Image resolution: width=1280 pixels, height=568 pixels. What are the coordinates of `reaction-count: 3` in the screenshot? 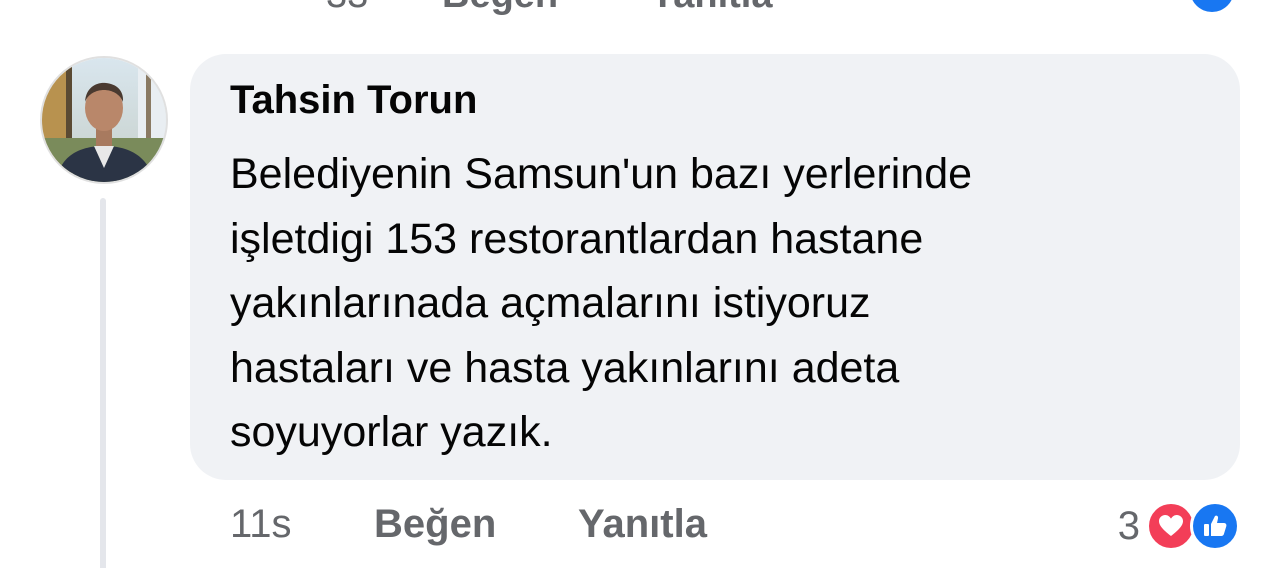 It's located at (1128, 525).